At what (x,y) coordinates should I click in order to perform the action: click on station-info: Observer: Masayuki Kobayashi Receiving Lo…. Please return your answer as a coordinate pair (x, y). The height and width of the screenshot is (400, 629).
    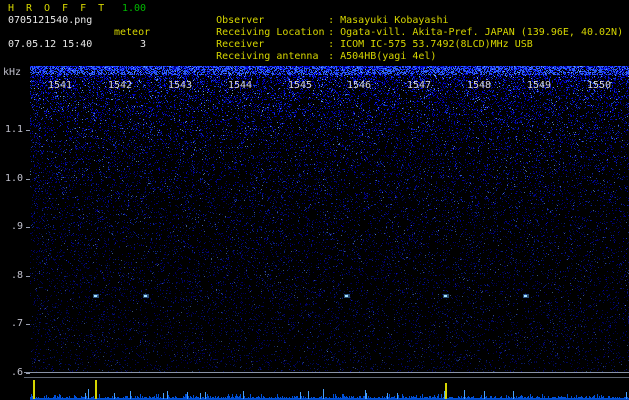
    Looking at the image, I should click on (402, 32).